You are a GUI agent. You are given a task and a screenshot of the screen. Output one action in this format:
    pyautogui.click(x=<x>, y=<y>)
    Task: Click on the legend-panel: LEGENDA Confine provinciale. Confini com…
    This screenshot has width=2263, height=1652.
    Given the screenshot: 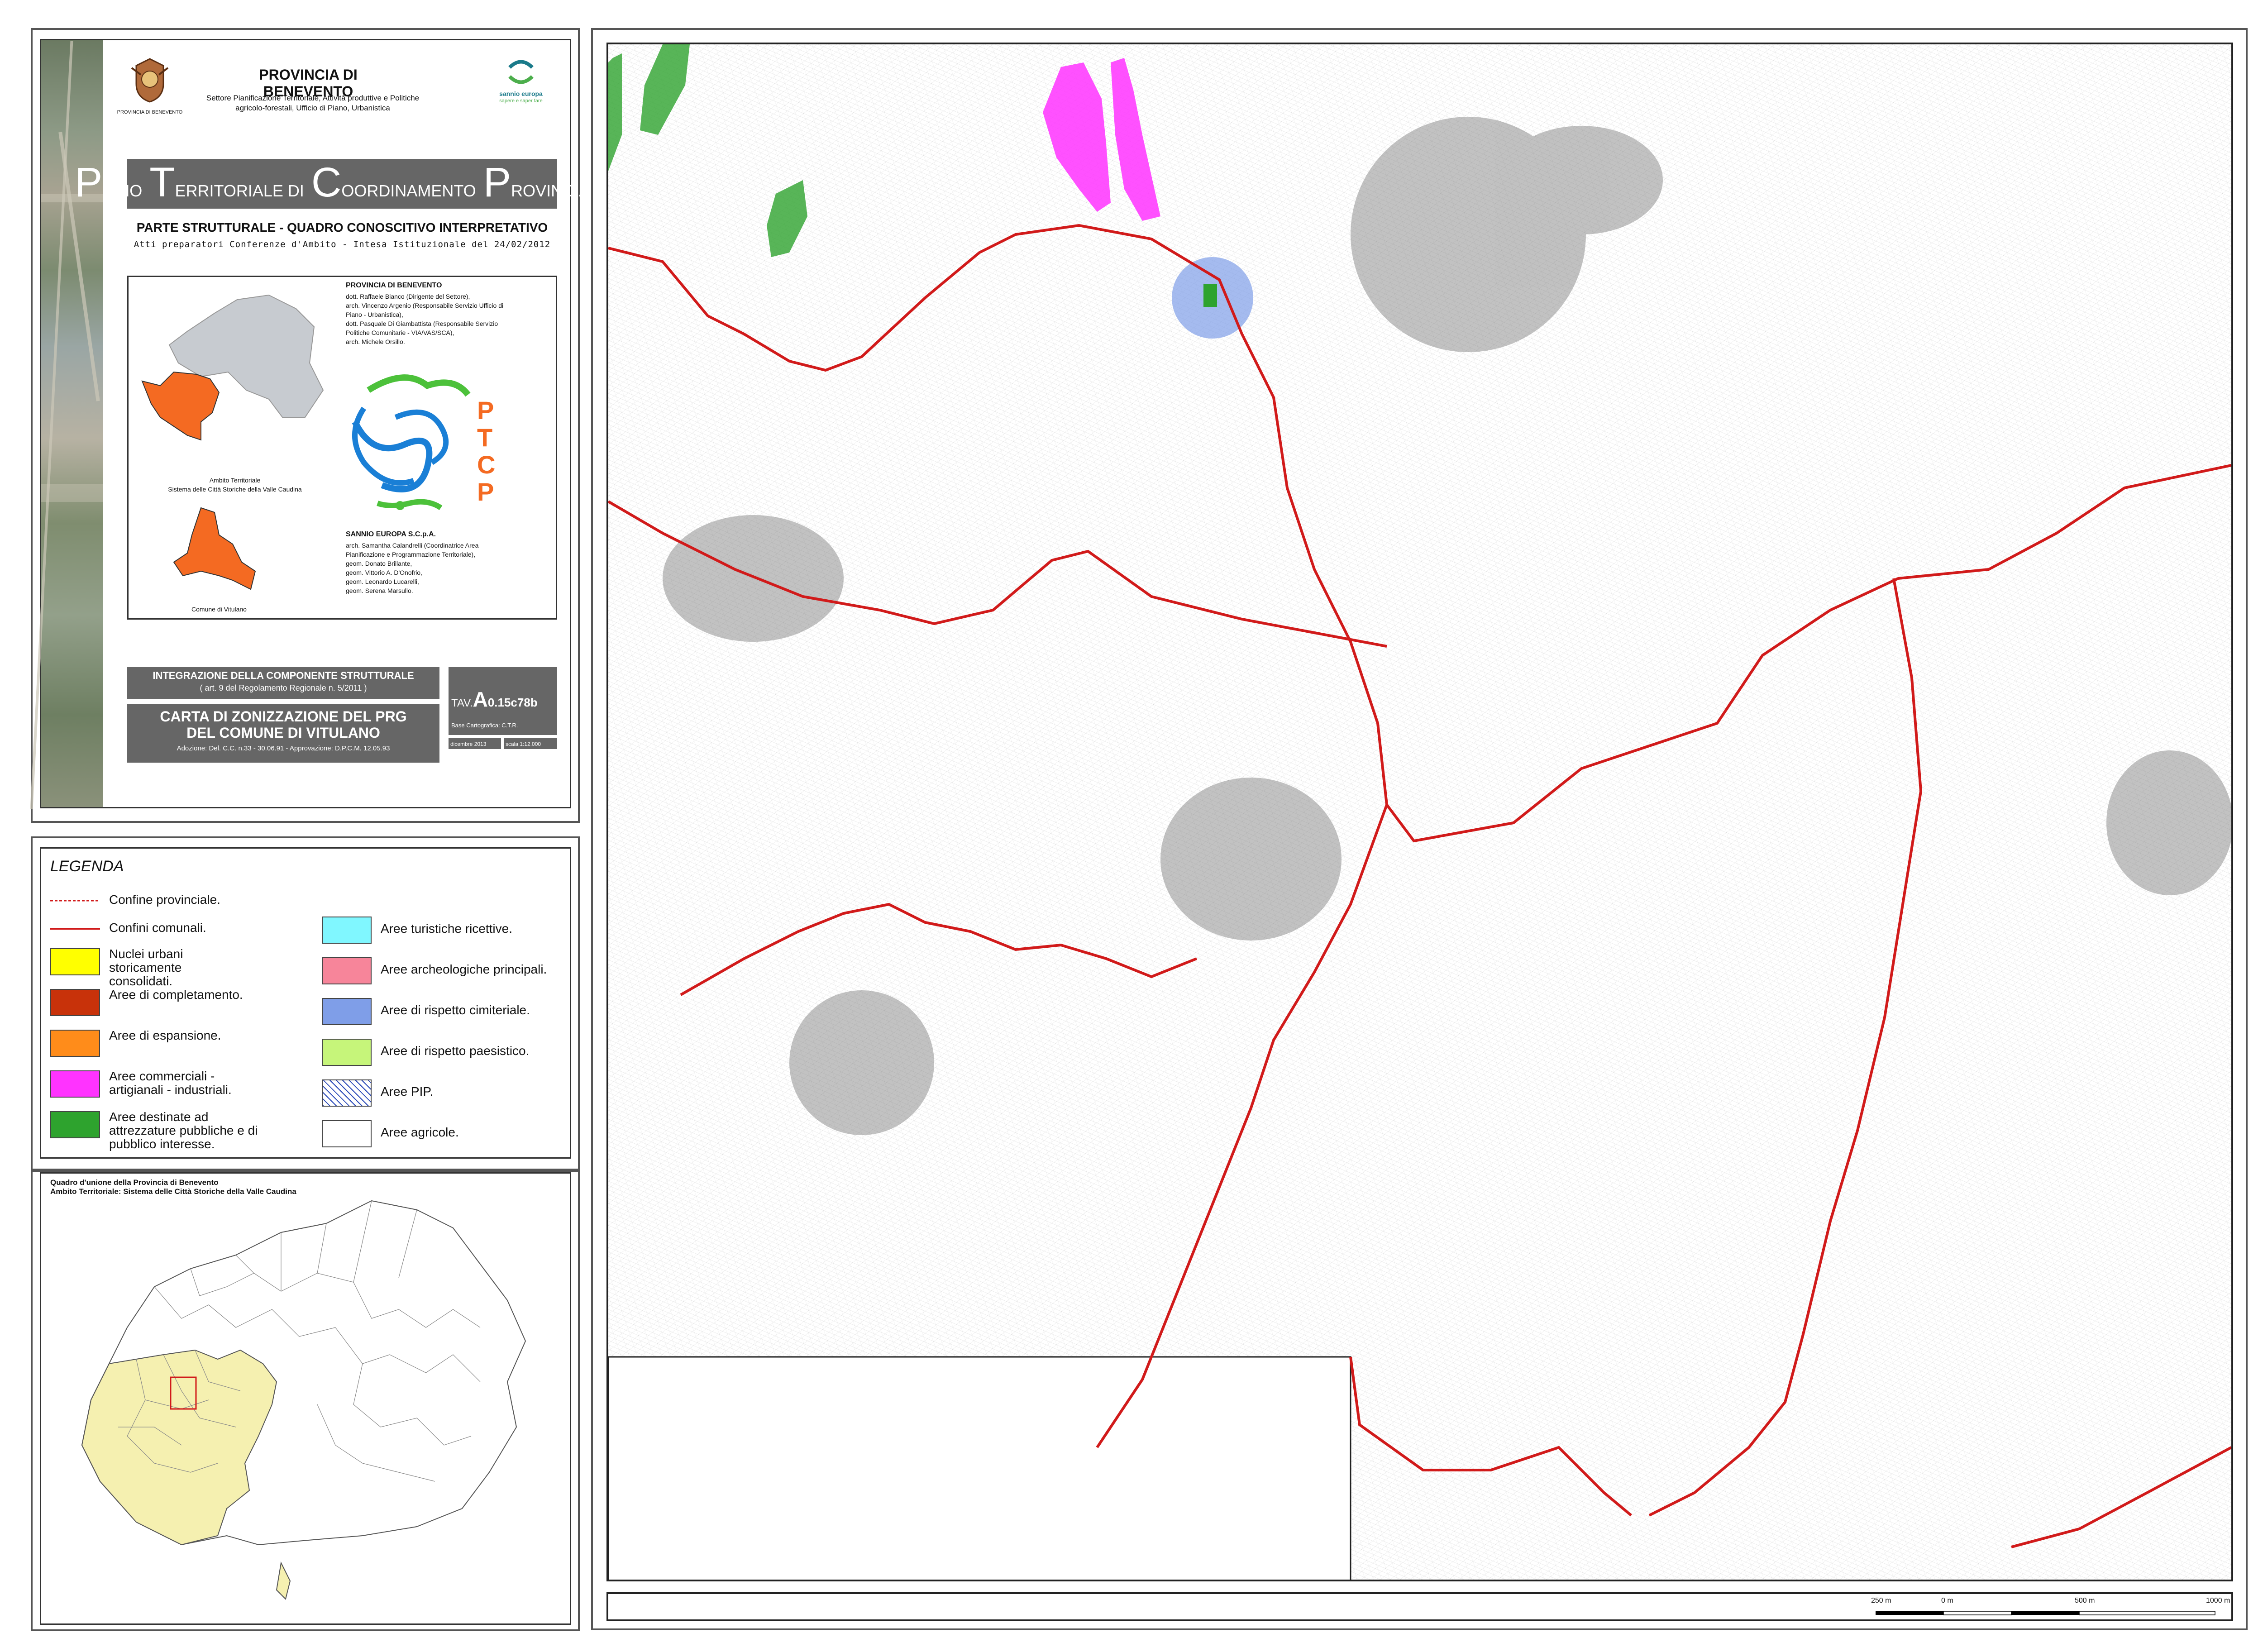 What is the action you would take?
    pyautogui.click(x=305, y=1003)
    